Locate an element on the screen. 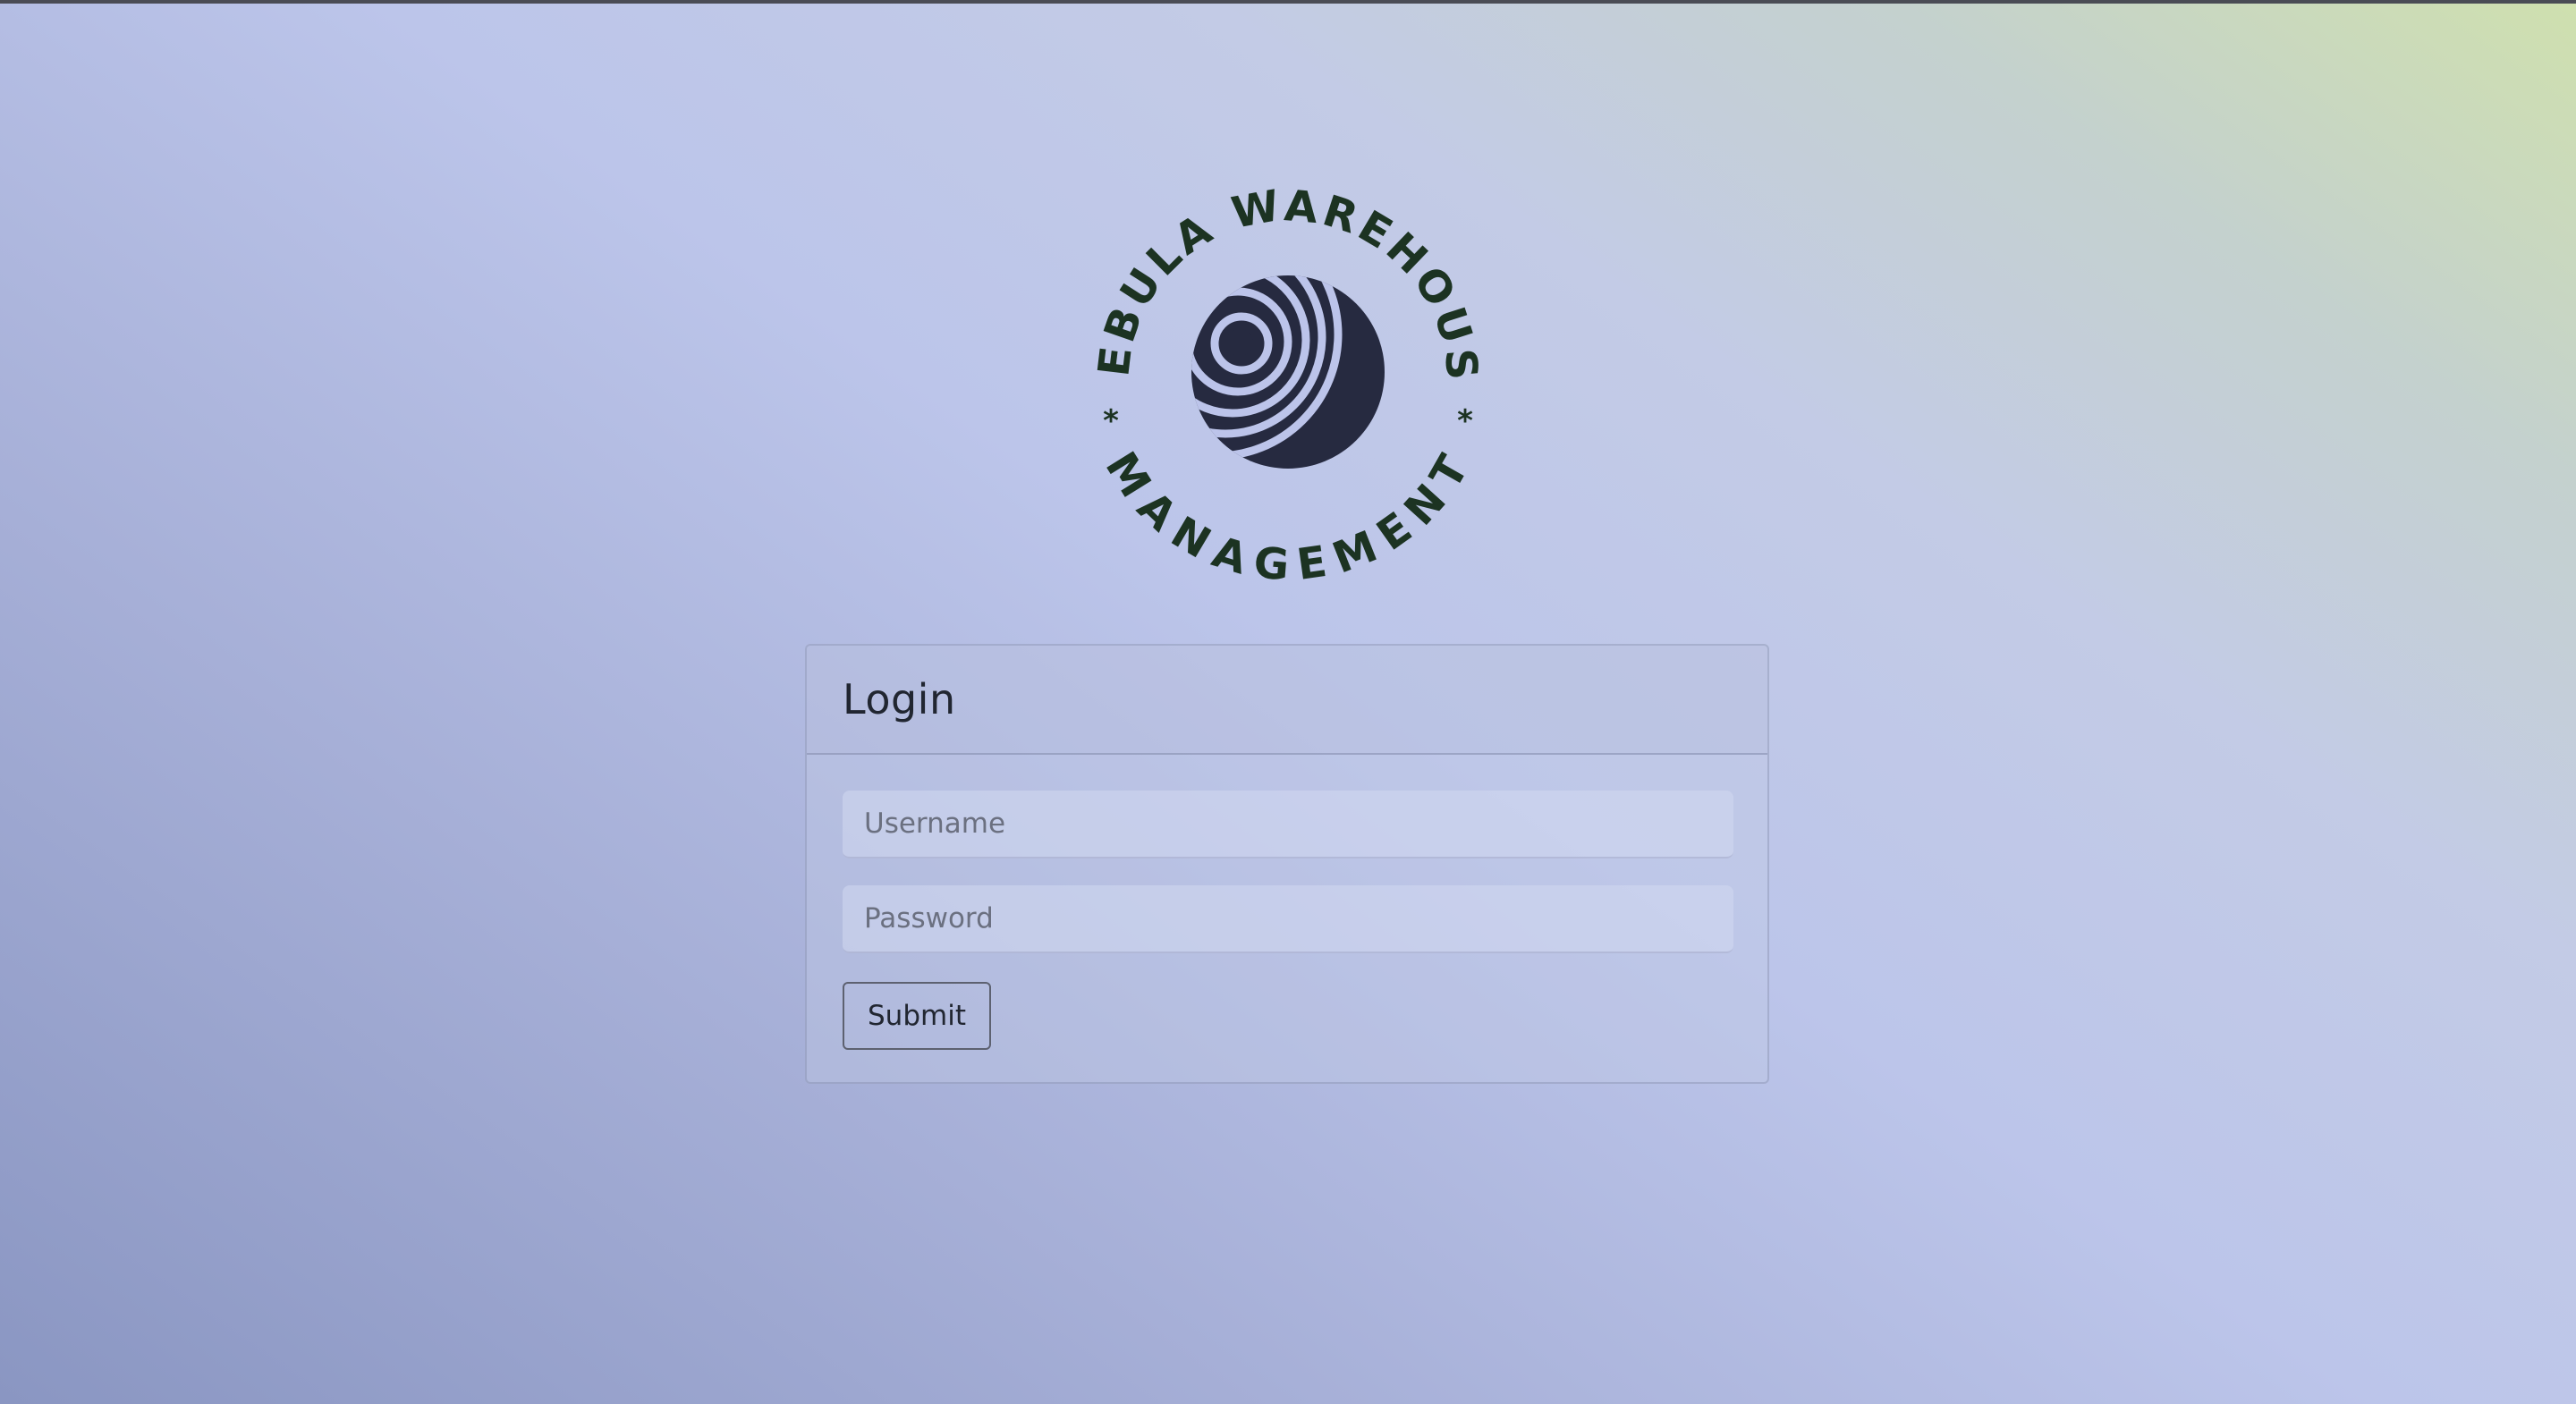 The image size is (2576, 1404). brand-logo: NEBULA WAREHOUSE MANAGEMENT * * is located at coordinates (1288, 376).